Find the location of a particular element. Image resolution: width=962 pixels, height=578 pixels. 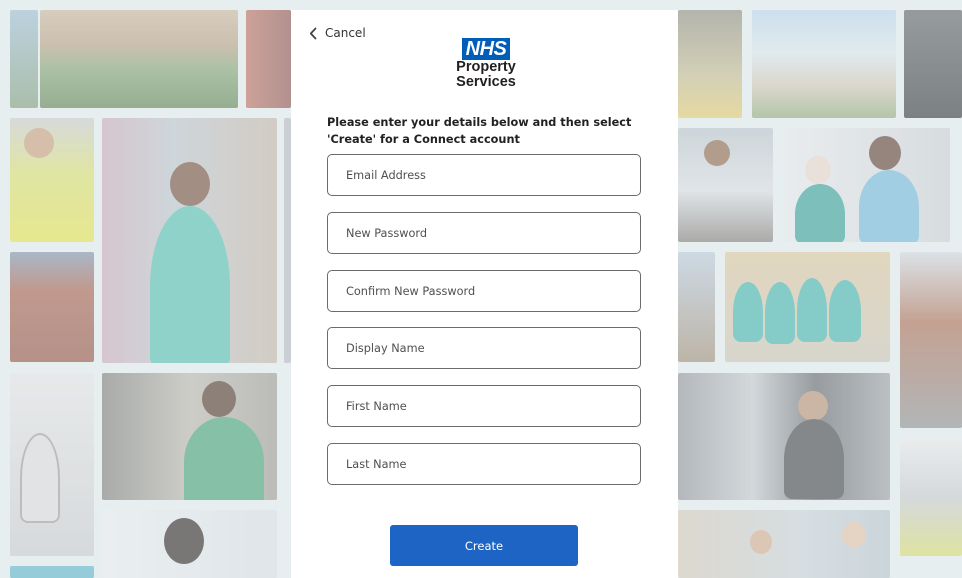

nhs-property-services-logo: NHS Property Services is located at coordinates (486, 64).